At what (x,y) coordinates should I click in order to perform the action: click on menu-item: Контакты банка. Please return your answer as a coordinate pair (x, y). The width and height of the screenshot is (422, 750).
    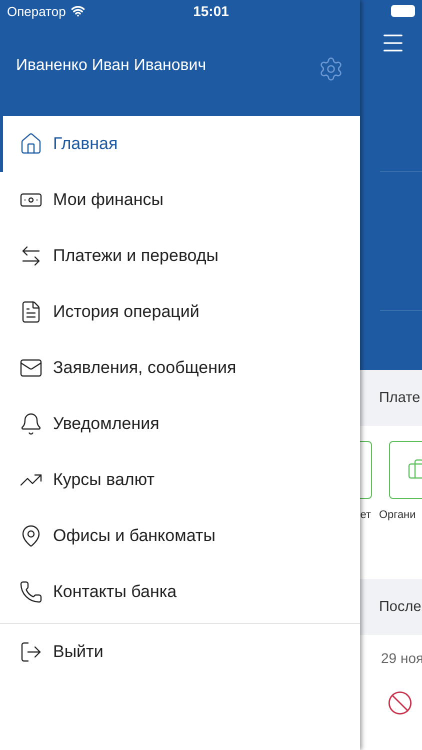
    Looking at the image, I should click on (180, 592).